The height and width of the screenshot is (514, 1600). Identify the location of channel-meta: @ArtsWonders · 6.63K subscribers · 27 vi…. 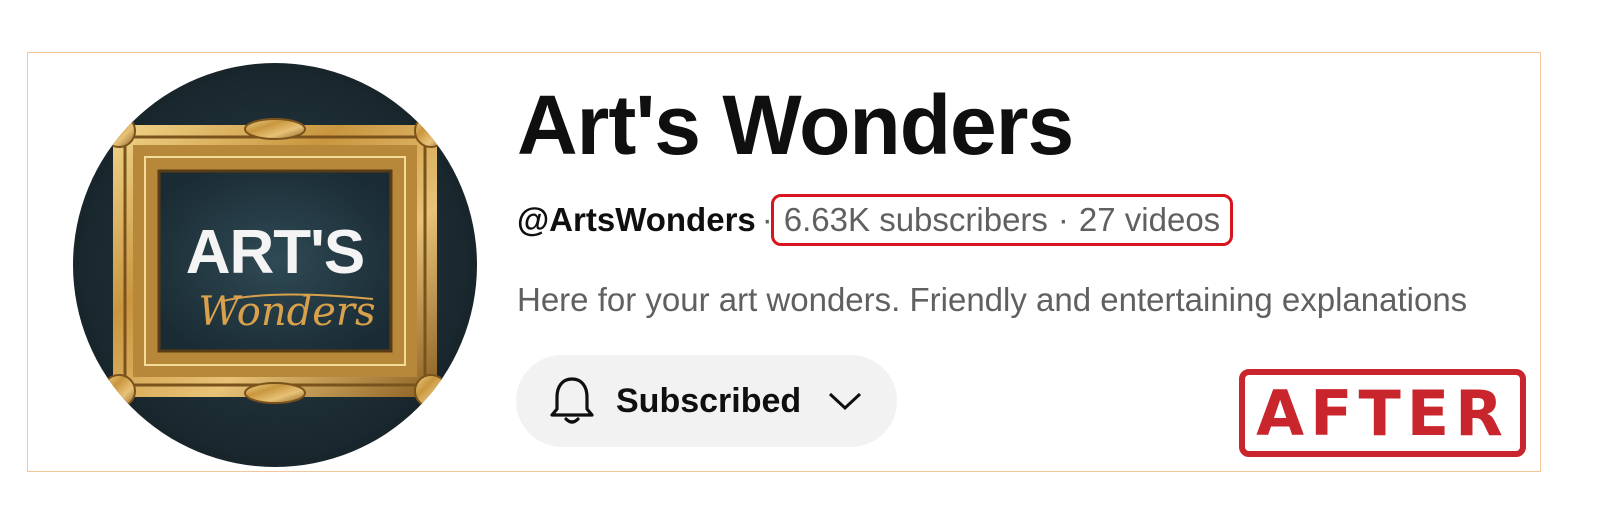
(875, 220).